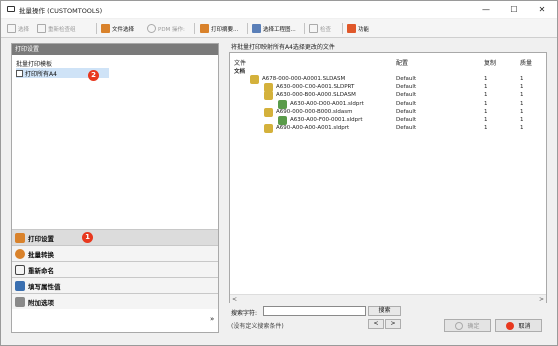 This screenshot has height=346, width=558. Describe the element at coordinates (388, 79) in the screenshot. I see `table-row: A678-000-000-A0001.SLDASM Default 1 1` at that location.